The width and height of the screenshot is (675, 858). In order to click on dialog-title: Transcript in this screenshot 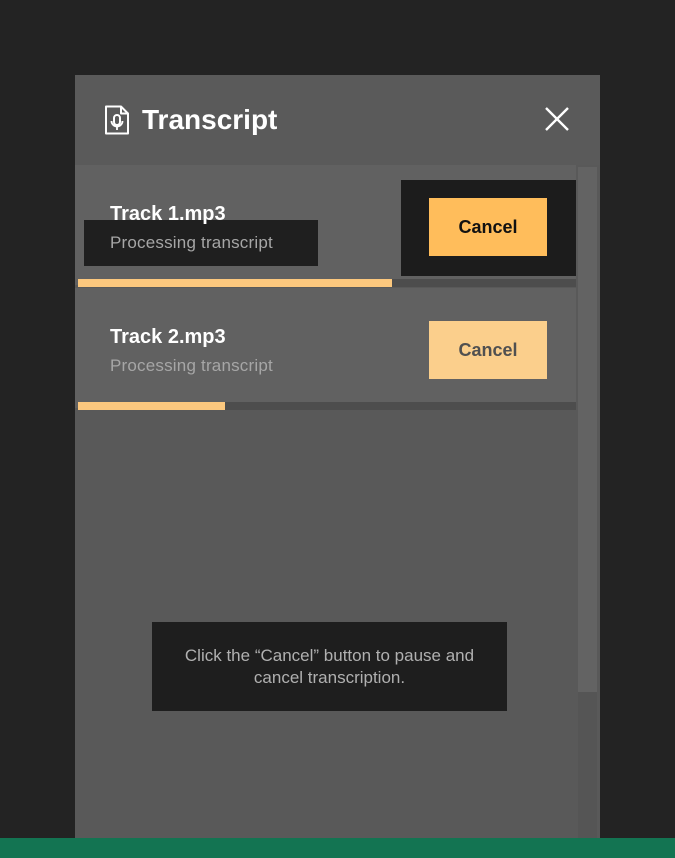, I will do `click(210, 119)`.